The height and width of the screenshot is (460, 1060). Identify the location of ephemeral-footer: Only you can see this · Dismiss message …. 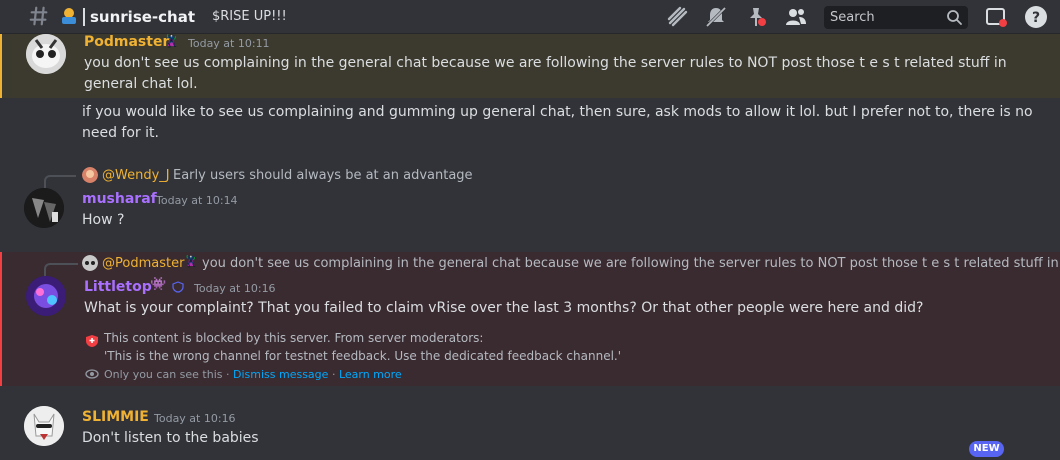
(253, 374).